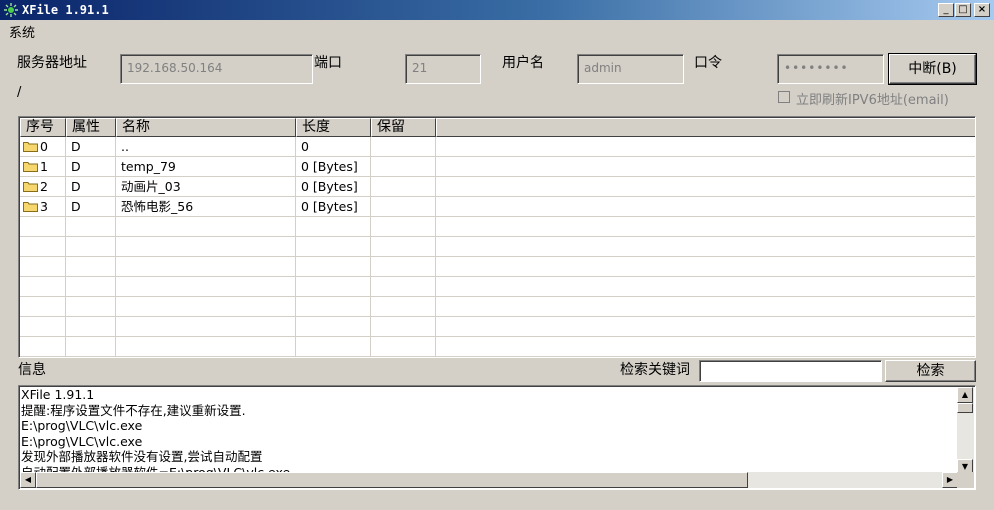 The width and height of the screenshot is (994, 510). I want to click on column-filler, so click(705, 127).